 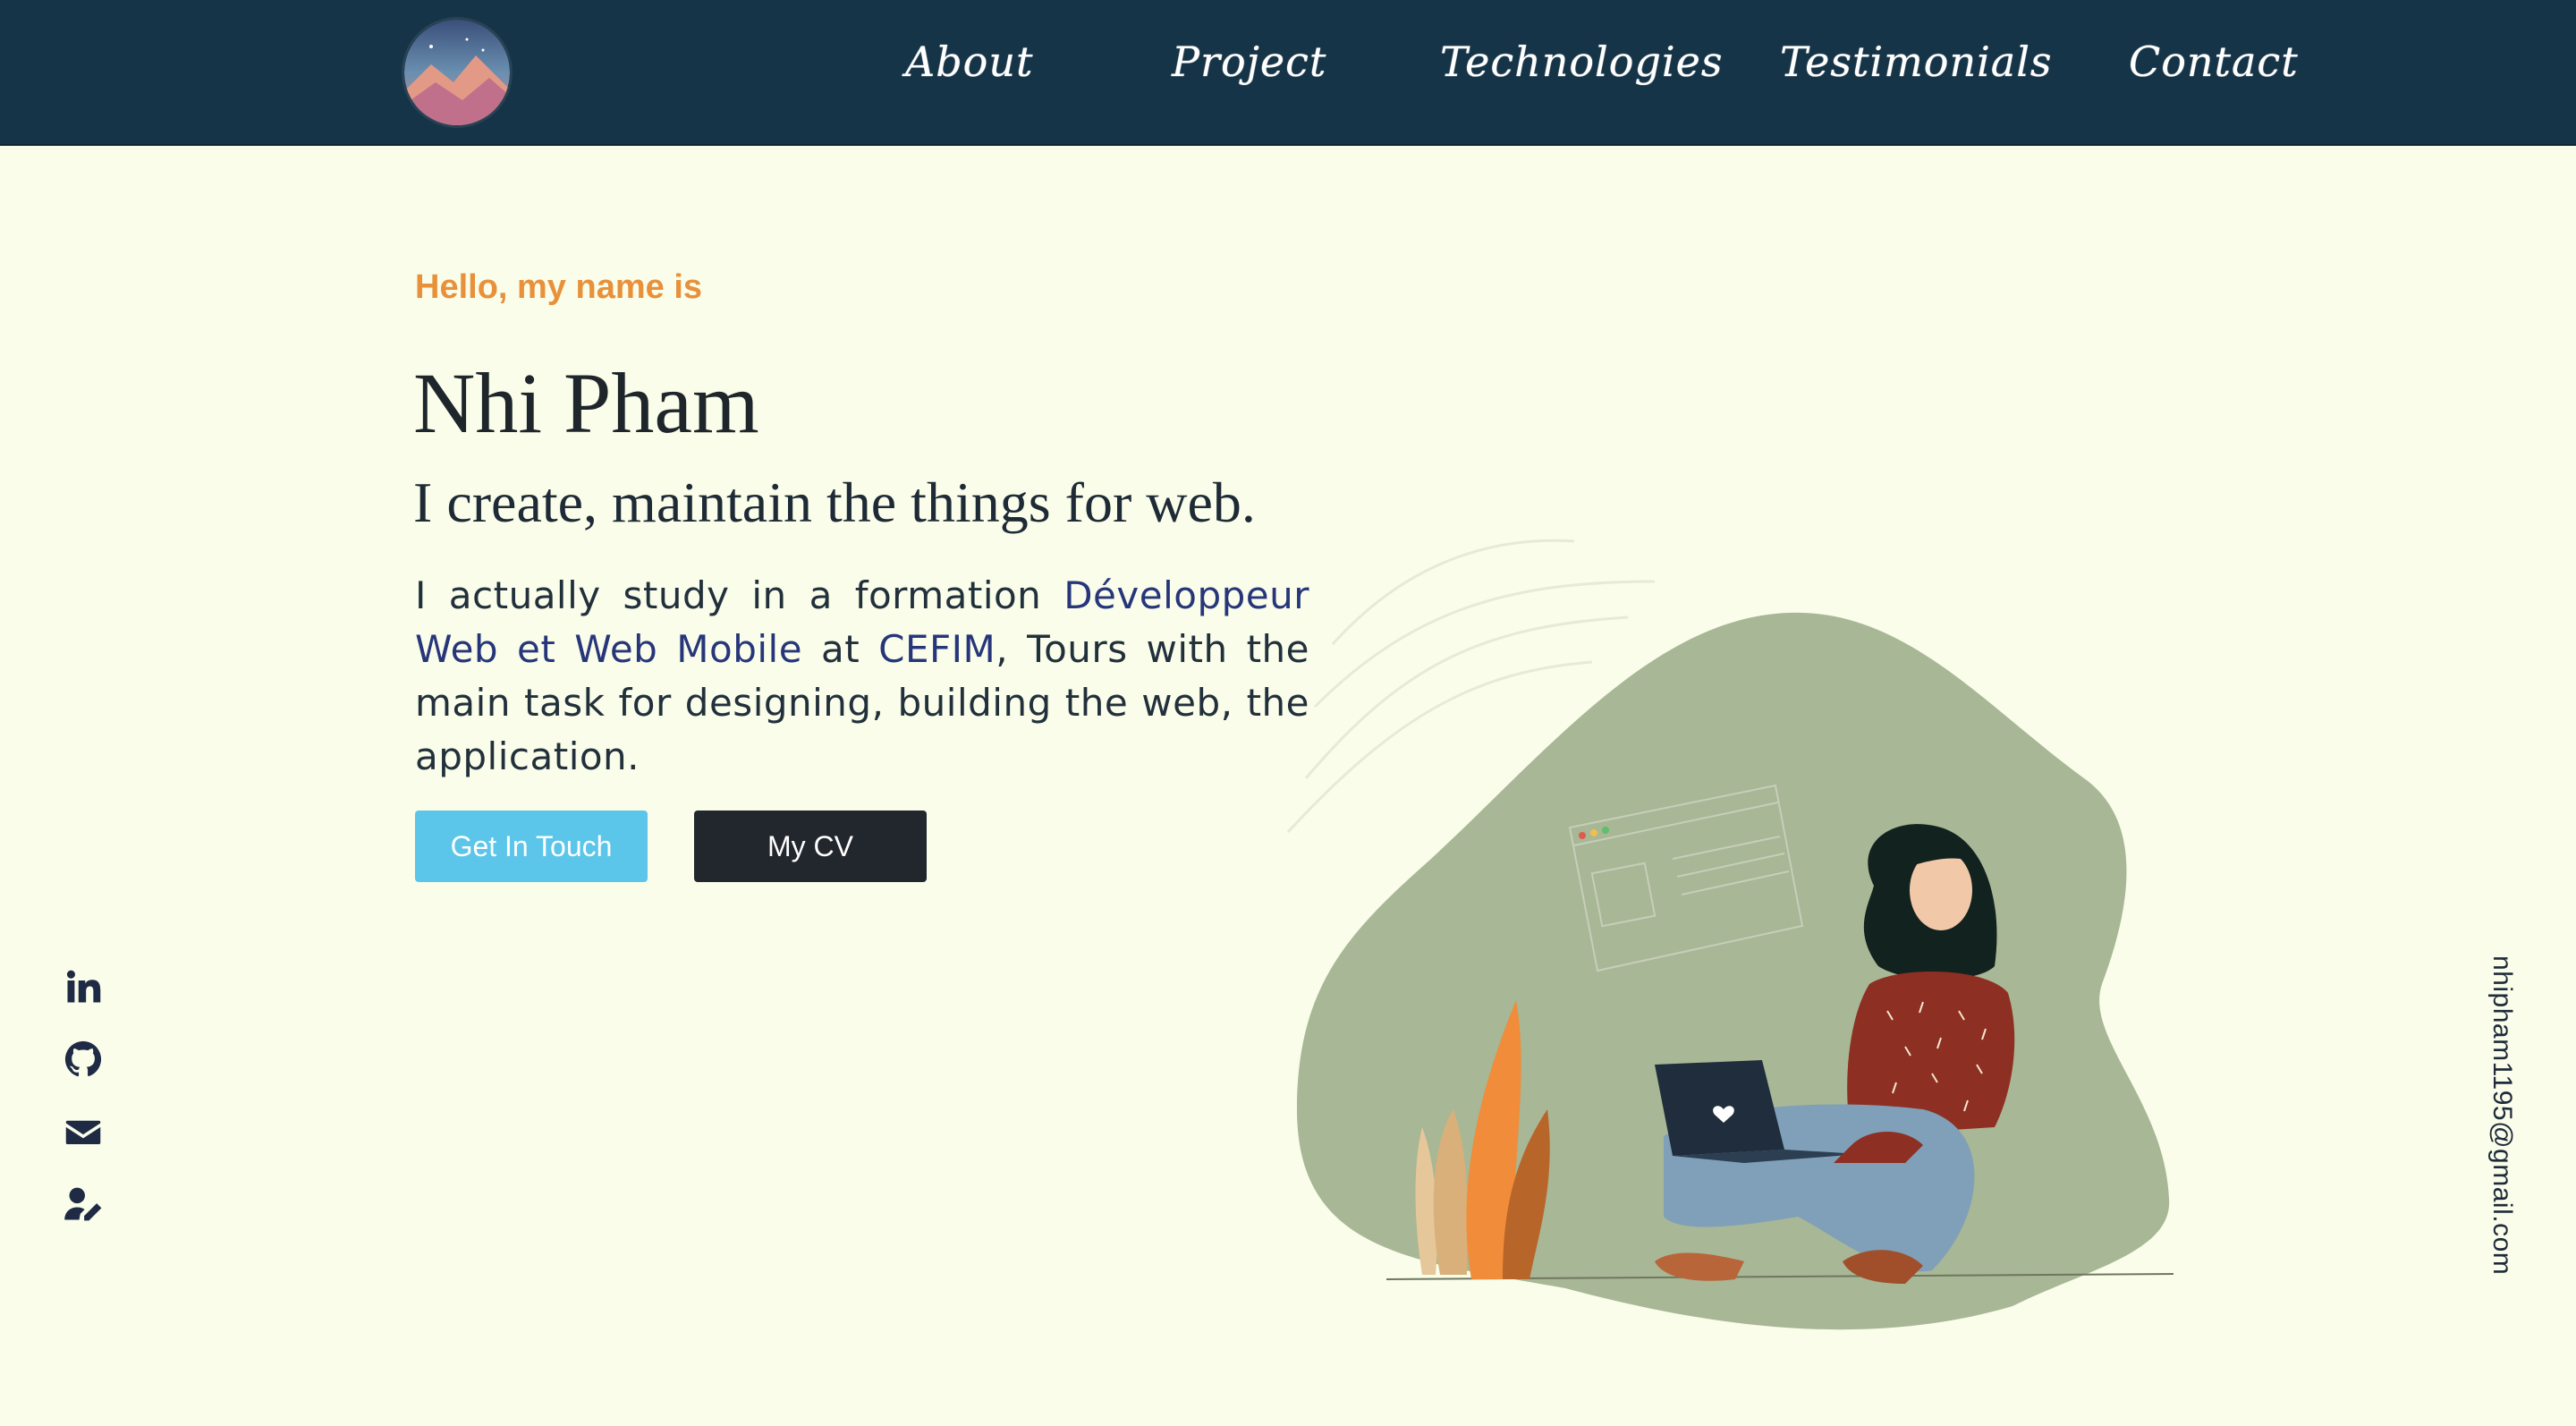 I want to click on github-icon, so click(x=83, y=1059).